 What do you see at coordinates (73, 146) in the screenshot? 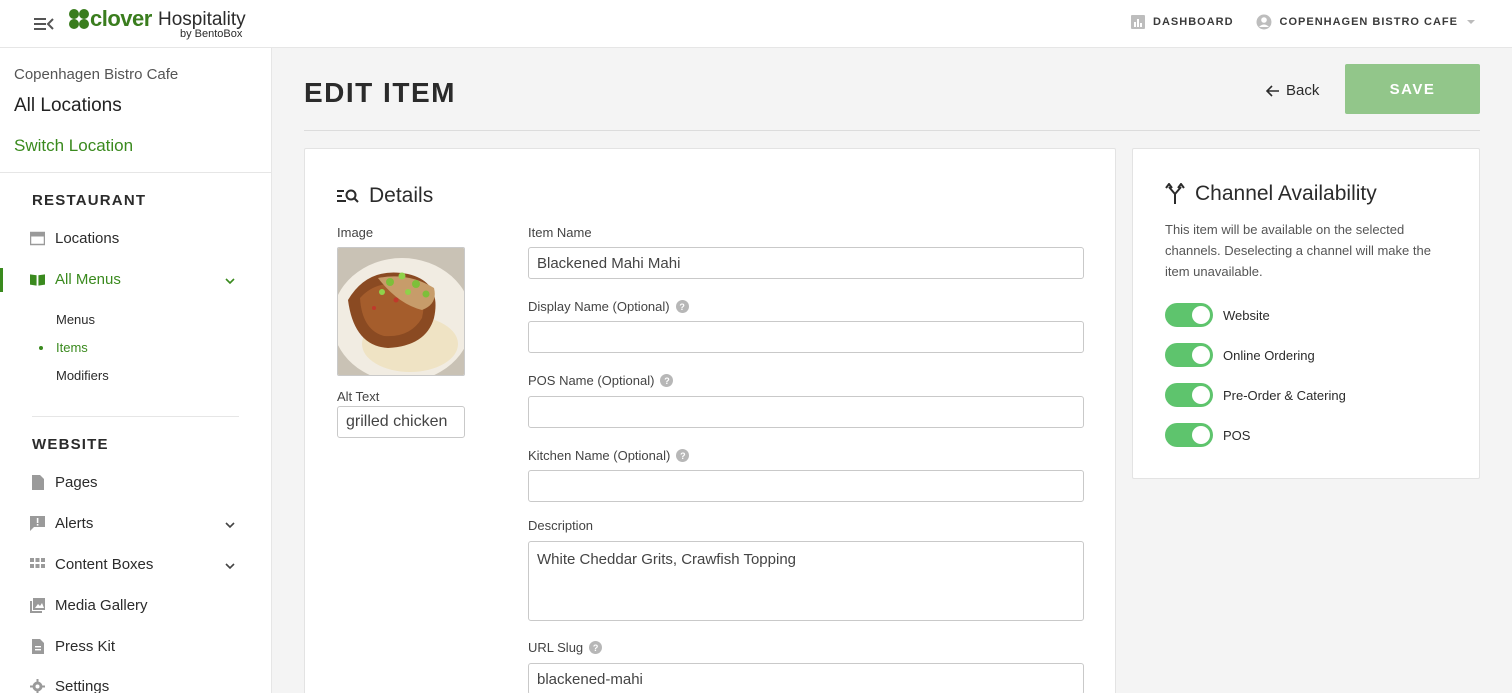
I see `switch-location-link: Switch Location` at bounding box center [73, 146].